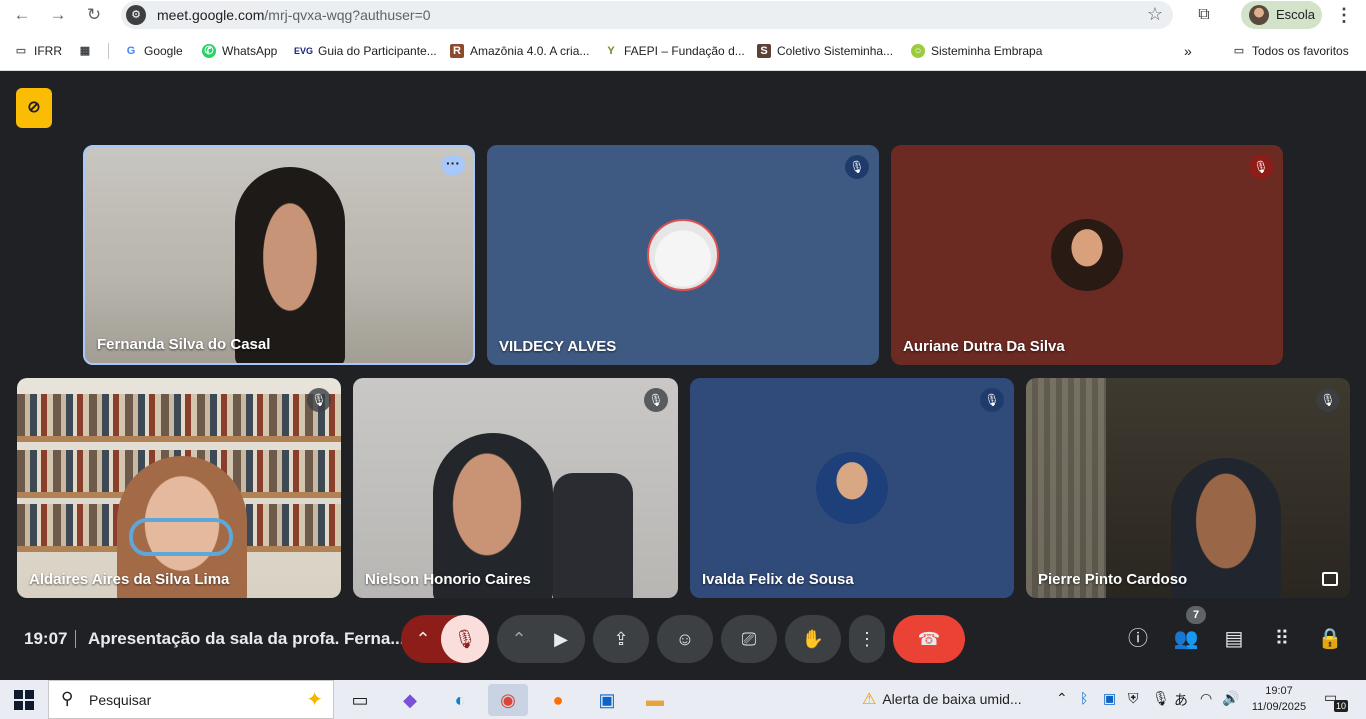 This screenshot has height=719, width=1366. I want to click on warning-icon: ⚠, so click(869, 699).